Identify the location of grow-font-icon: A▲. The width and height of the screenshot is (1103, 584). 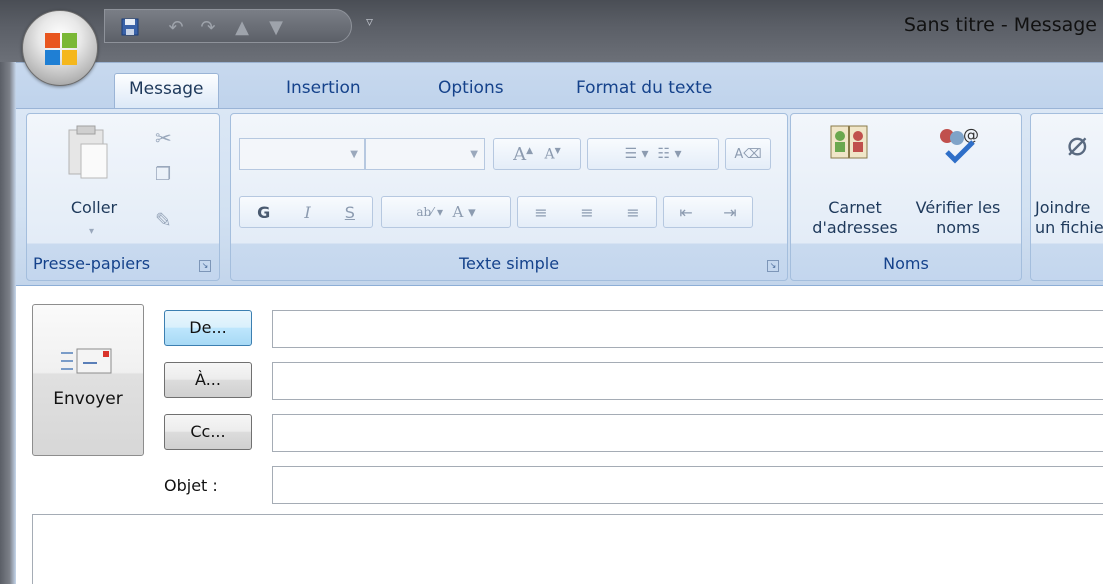
(523, 154).